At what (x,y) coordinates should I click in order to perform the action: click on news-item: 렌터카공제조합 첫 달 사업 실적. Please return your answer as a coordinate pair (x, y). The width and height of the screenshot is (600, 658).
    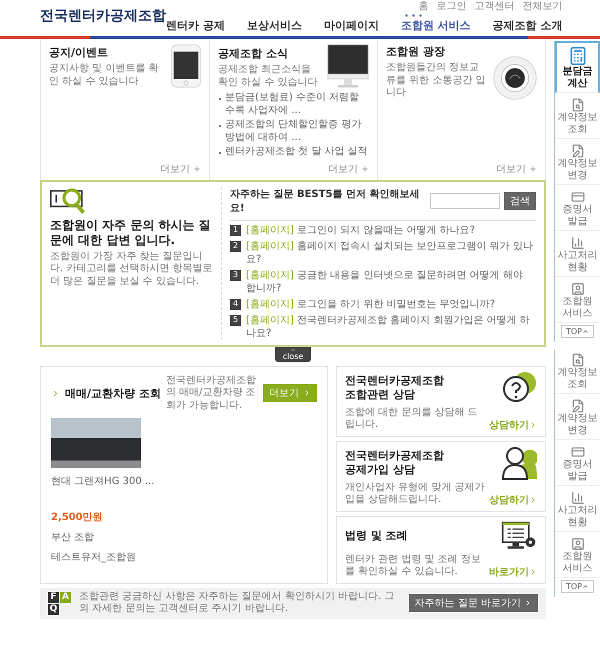
    Looking at the image, I should click on (293, 152).